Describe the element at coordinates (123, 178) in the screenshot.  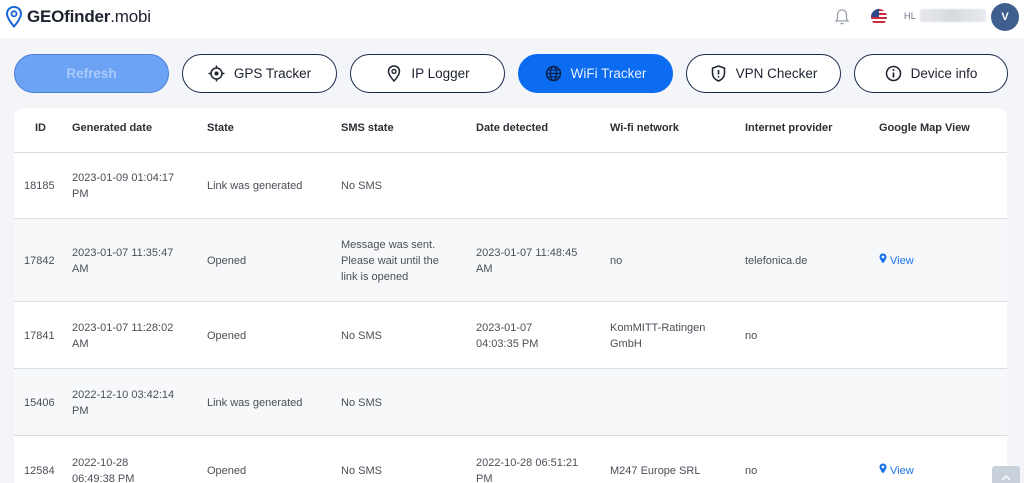
I see `cell-generated-date-line: 2023-01-09 01:04:17` at that location.